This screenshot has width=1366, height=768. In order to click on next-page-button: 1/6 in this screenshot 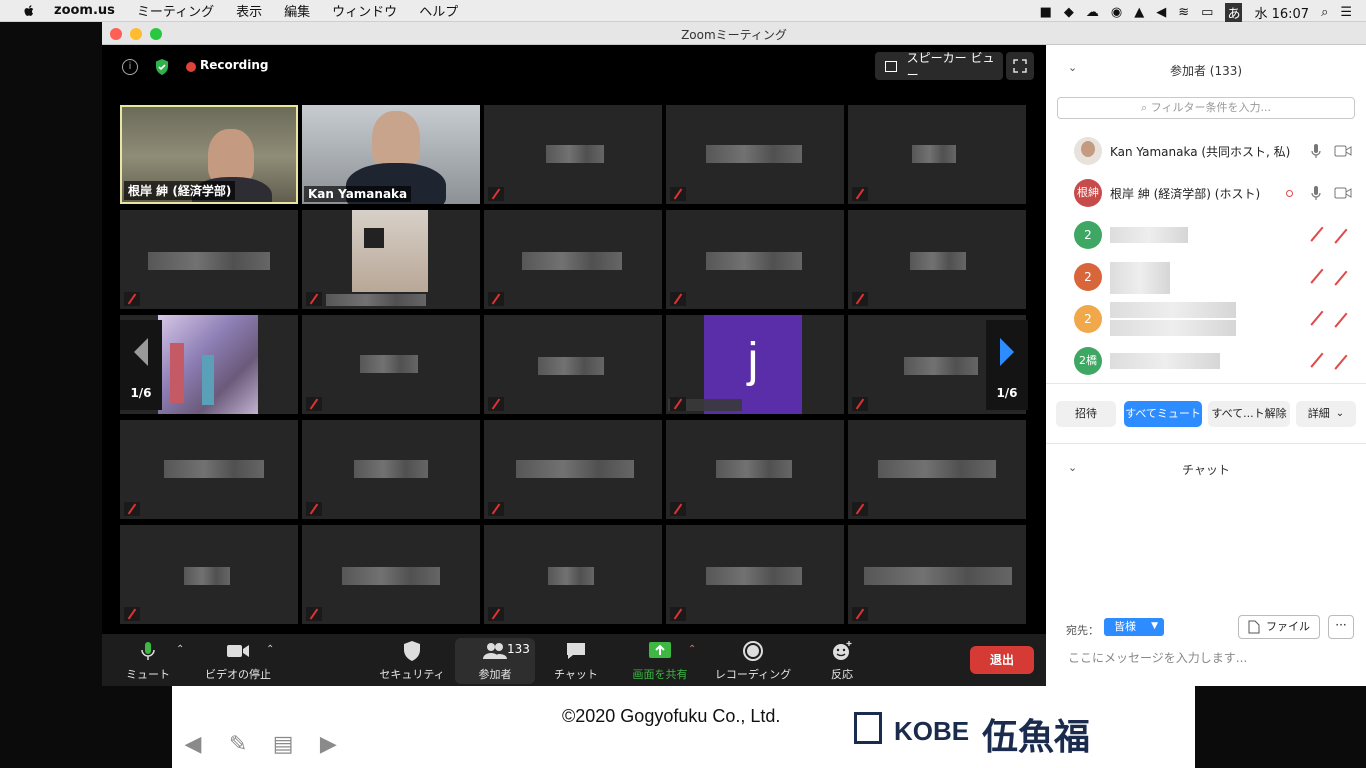, I will do `click(1007, 365)`.